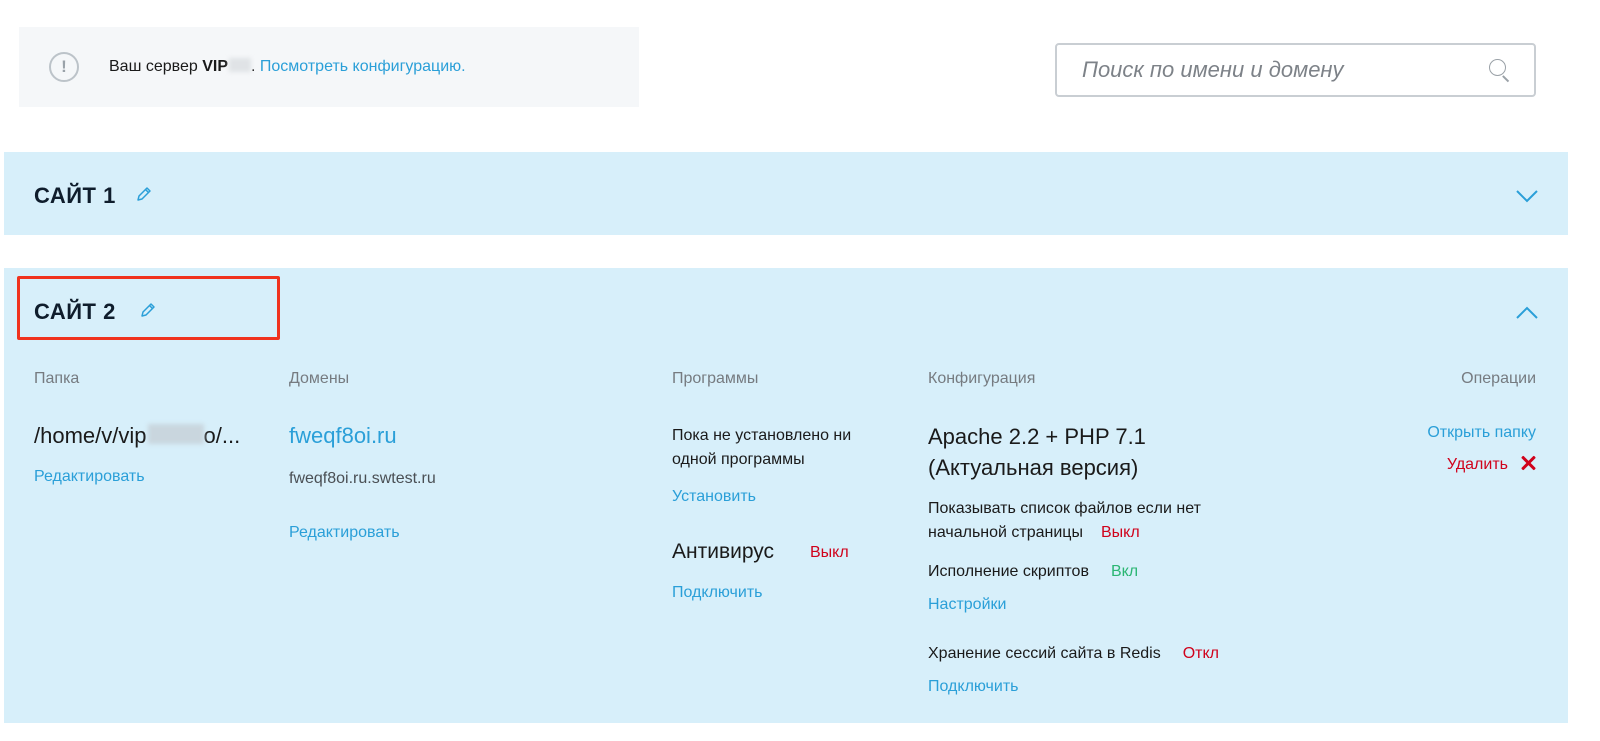 This screenshot has width=1600, height=741. What do you see at coordinates (75, 311) in the screenshot?
I see `site-title: САЙТ 2` at bounding box center [75, 311].